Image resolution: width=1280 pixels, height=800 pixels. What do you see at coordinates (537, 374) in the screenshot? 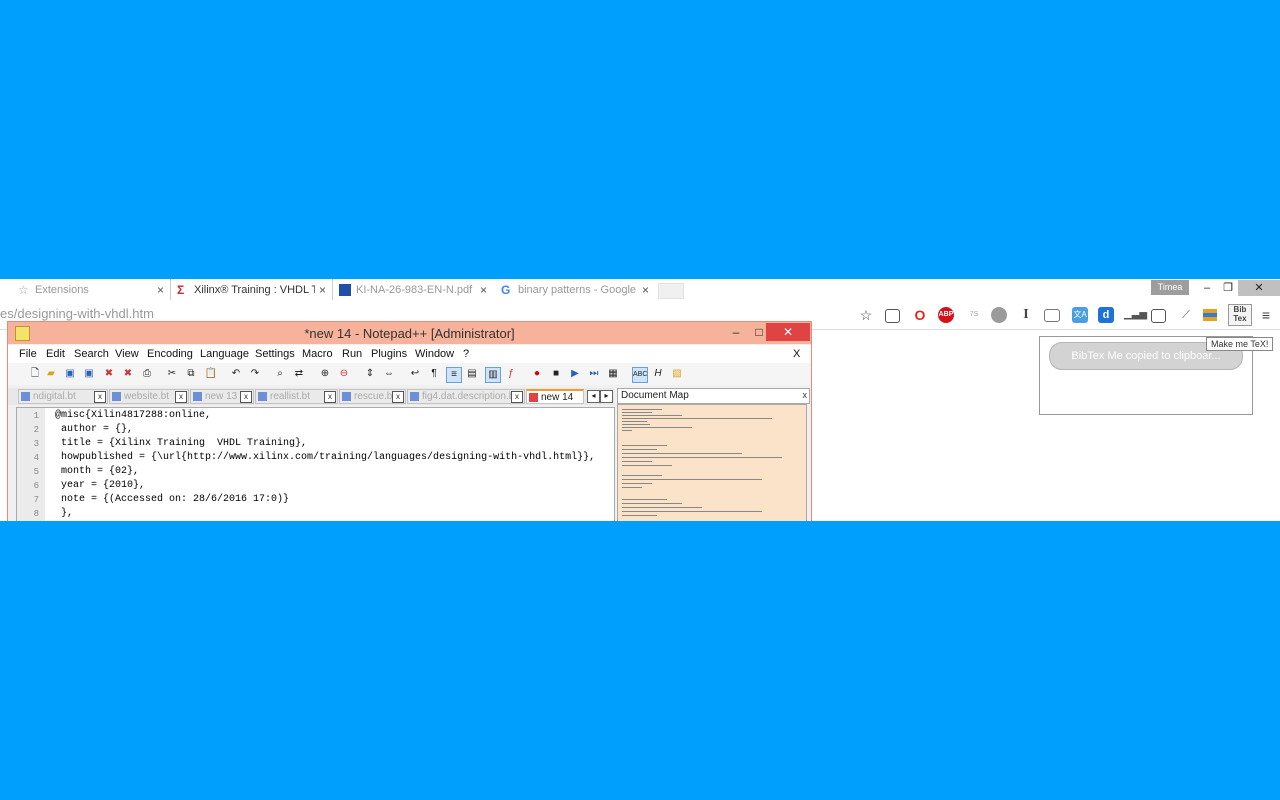
I see `record-macro-icon: ●` at bounding box center [537, 374].